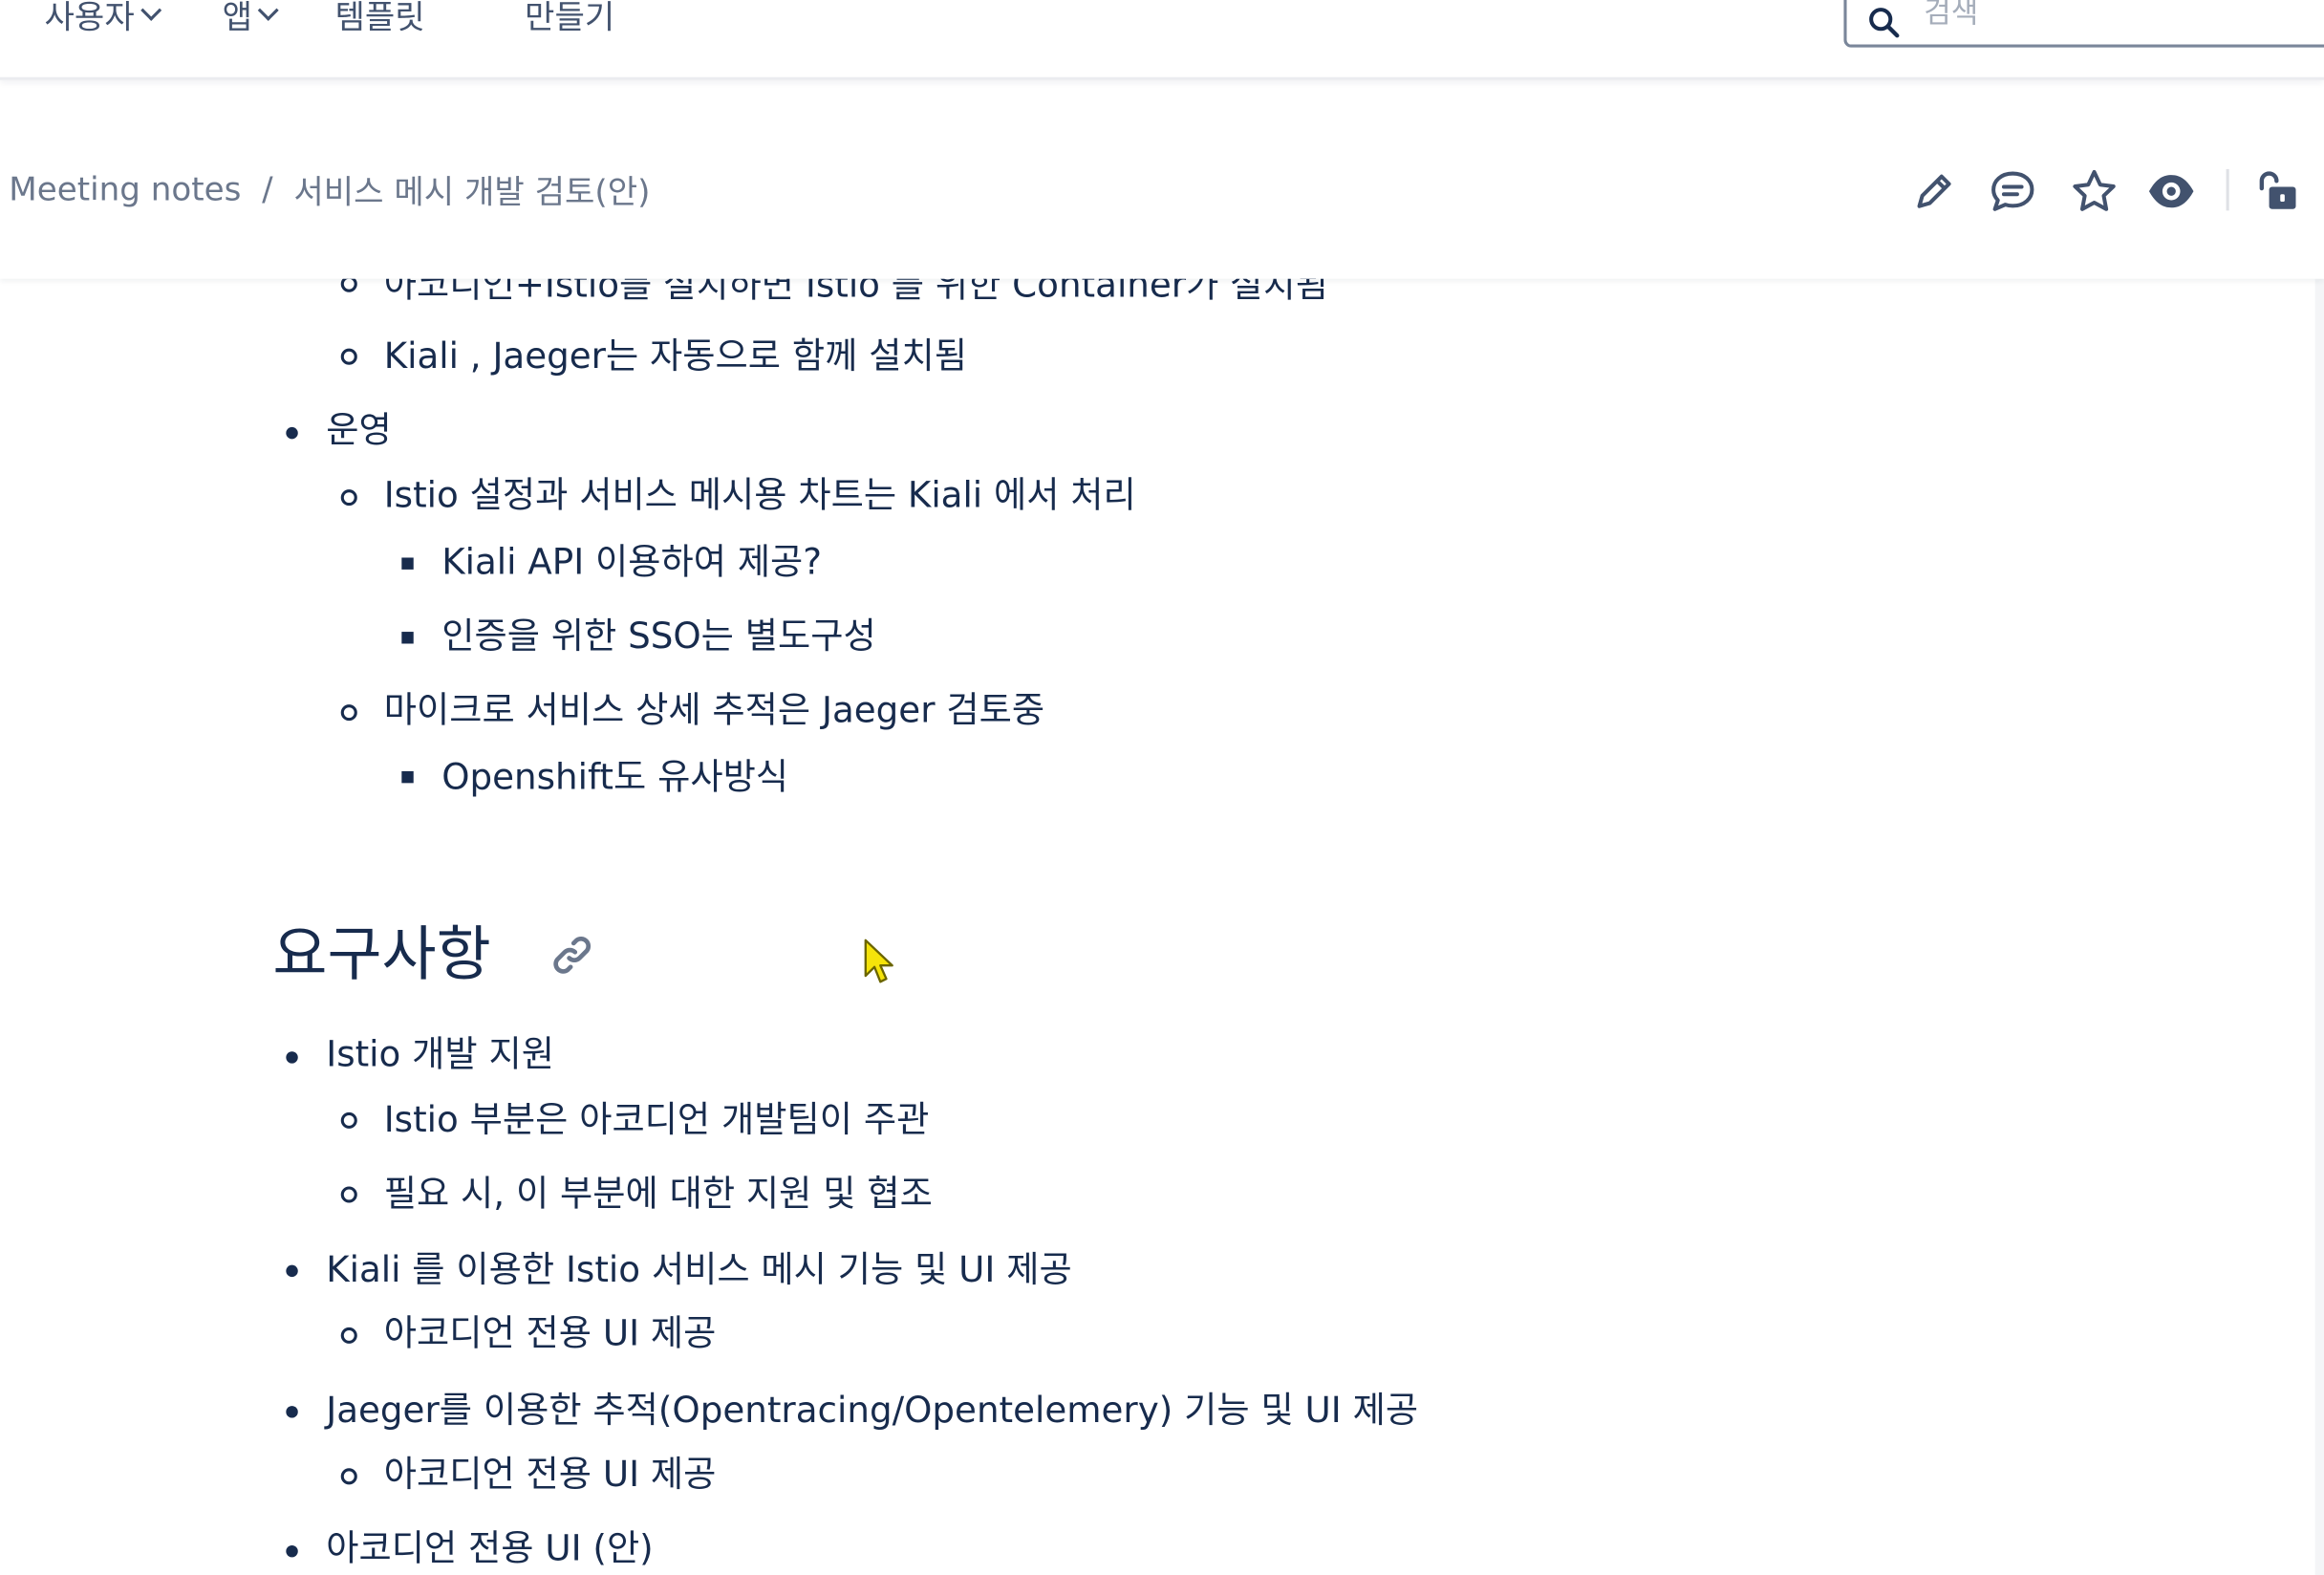 This screenshot has height=1575, width=2324. I want to click on nav-create-label: 만들기, so click(570, 19).